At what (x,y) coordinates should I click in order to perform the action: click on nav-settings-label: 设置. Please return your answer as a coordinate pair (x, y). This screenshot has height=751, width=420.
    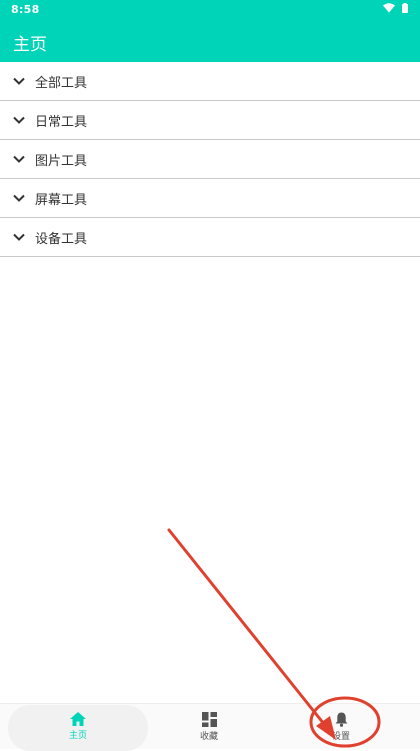
    Looking at the image, I should click on (340, 737).